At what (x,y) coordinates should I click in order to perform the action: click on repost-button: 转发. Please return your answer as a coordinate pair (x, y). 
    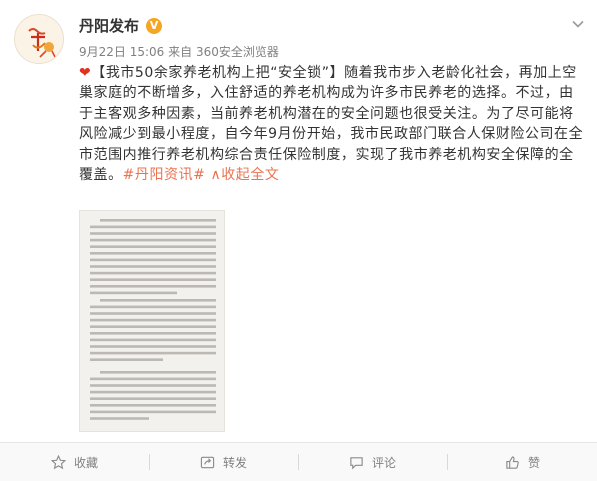
    Looking at the image, I should click on (223, 462).